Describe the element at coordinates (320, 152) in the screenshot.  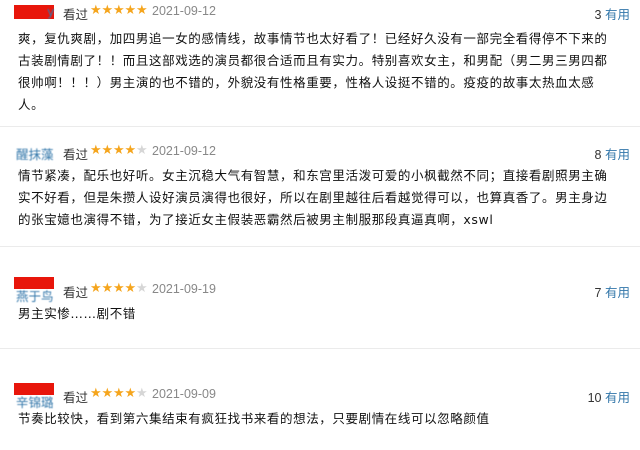
I see `review-meta: 醒抹藻 看过 ★ ★ ★ ★ ★ 2021-09-12 8 有用` at that location.